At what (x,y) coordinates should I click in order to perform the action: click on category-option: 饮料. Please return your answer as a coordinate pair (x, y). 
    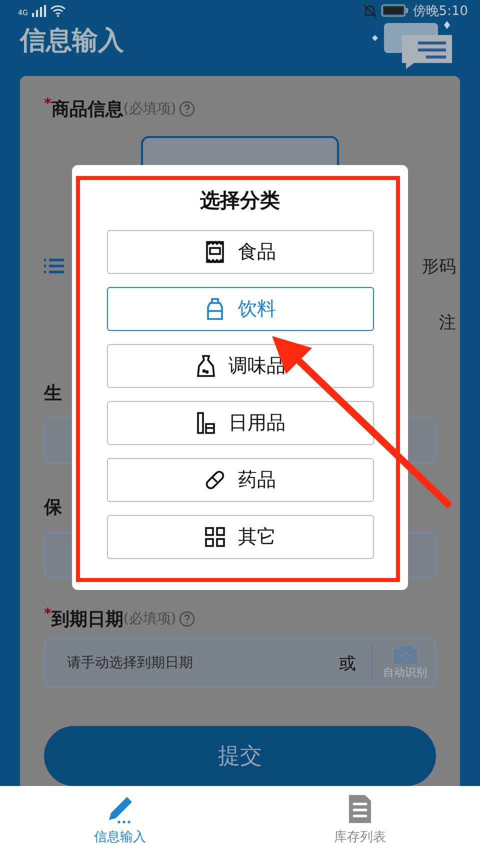
    Looking at the image, I should click on (240, 309).